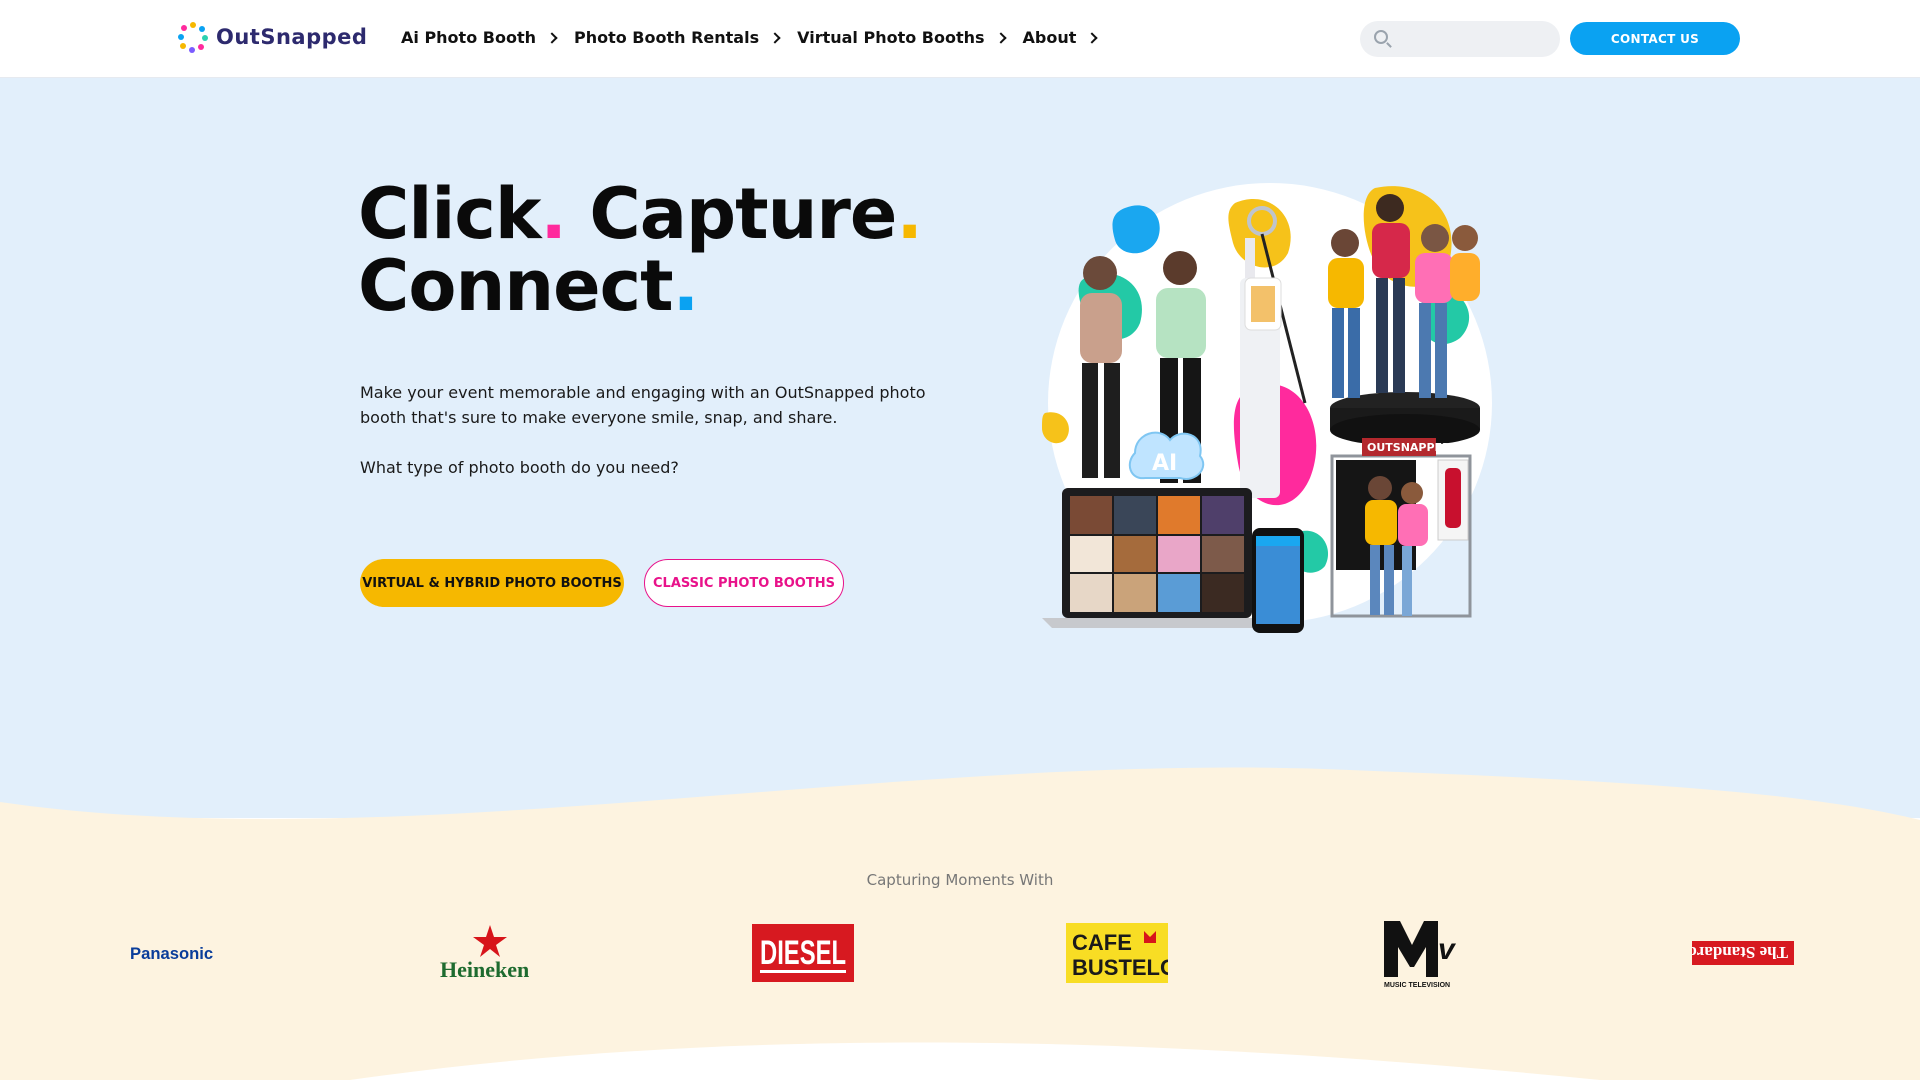 The image size is (1920, 1080). Describe the element at coordinates (1164, 463) in the screenshot. I see `svg-text: AI` at that location.